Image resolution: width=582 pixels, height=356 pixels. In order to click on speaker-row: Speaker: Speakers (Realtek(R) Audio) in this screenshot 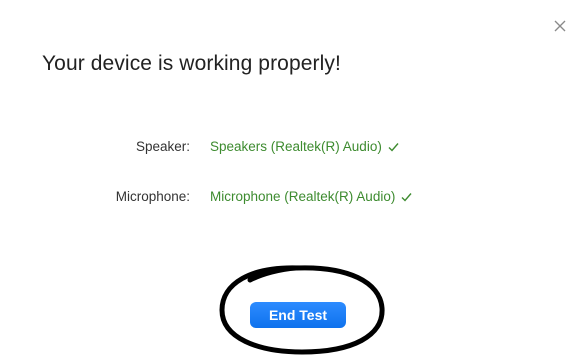, I will do `click(199, 146)`.